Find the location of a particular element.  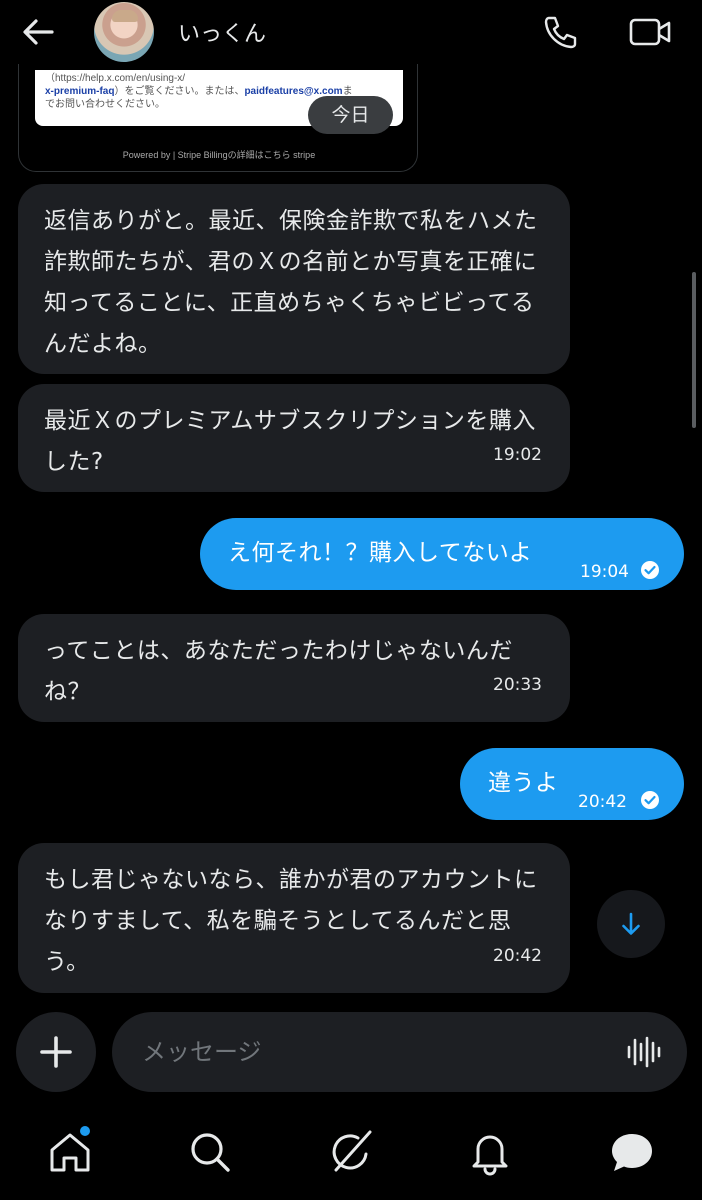

message-input is located at coordinates (377, 1052).